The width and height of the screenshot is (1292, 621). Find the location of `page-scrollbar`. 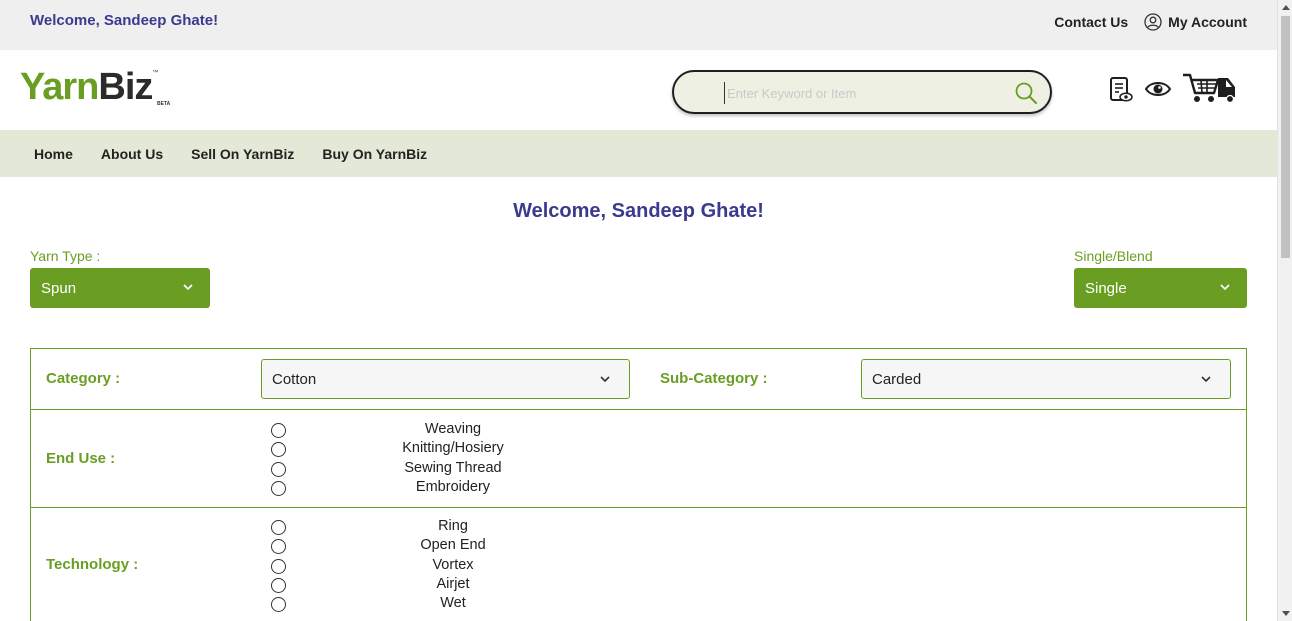

page-scrollbar is located at coordinates (1284, 310).